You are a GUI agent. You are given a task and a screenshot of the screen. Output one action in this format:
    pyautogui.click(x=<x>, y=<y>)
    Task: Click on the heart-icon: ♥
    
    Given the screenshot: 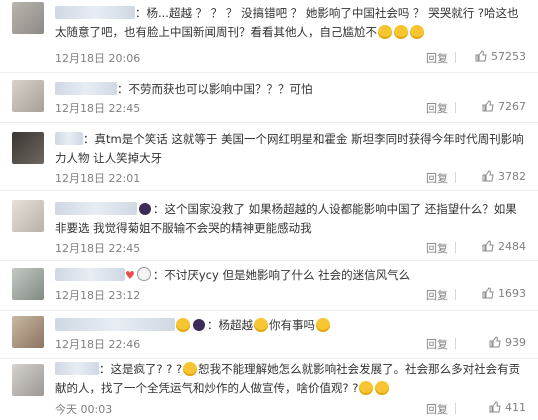 What is the action you would take?
    pyautogui.click(x=130, y=275)
    